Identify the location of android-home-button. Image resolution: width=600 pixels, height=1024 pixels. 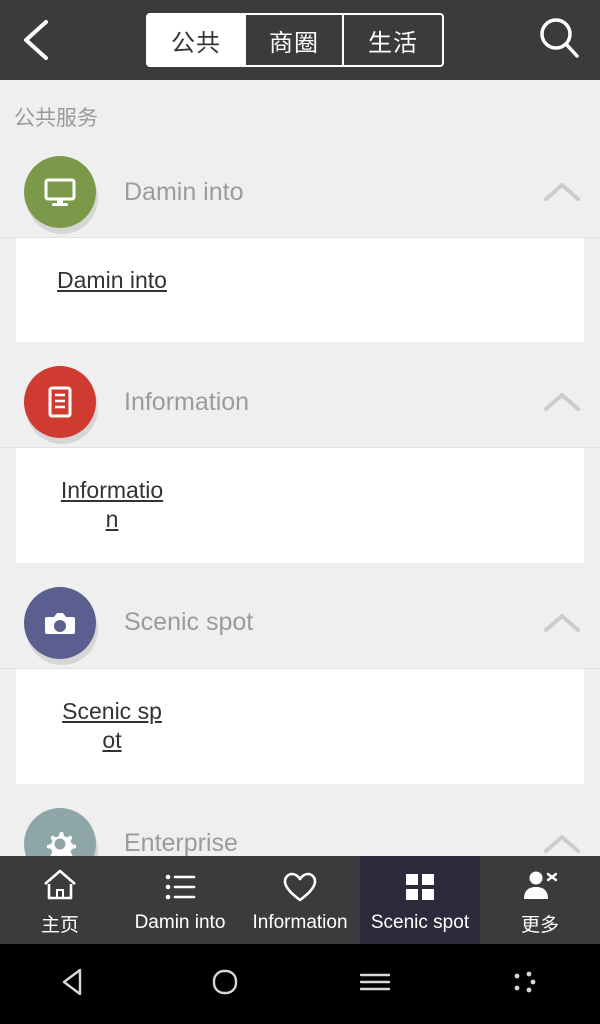
(225, 984).